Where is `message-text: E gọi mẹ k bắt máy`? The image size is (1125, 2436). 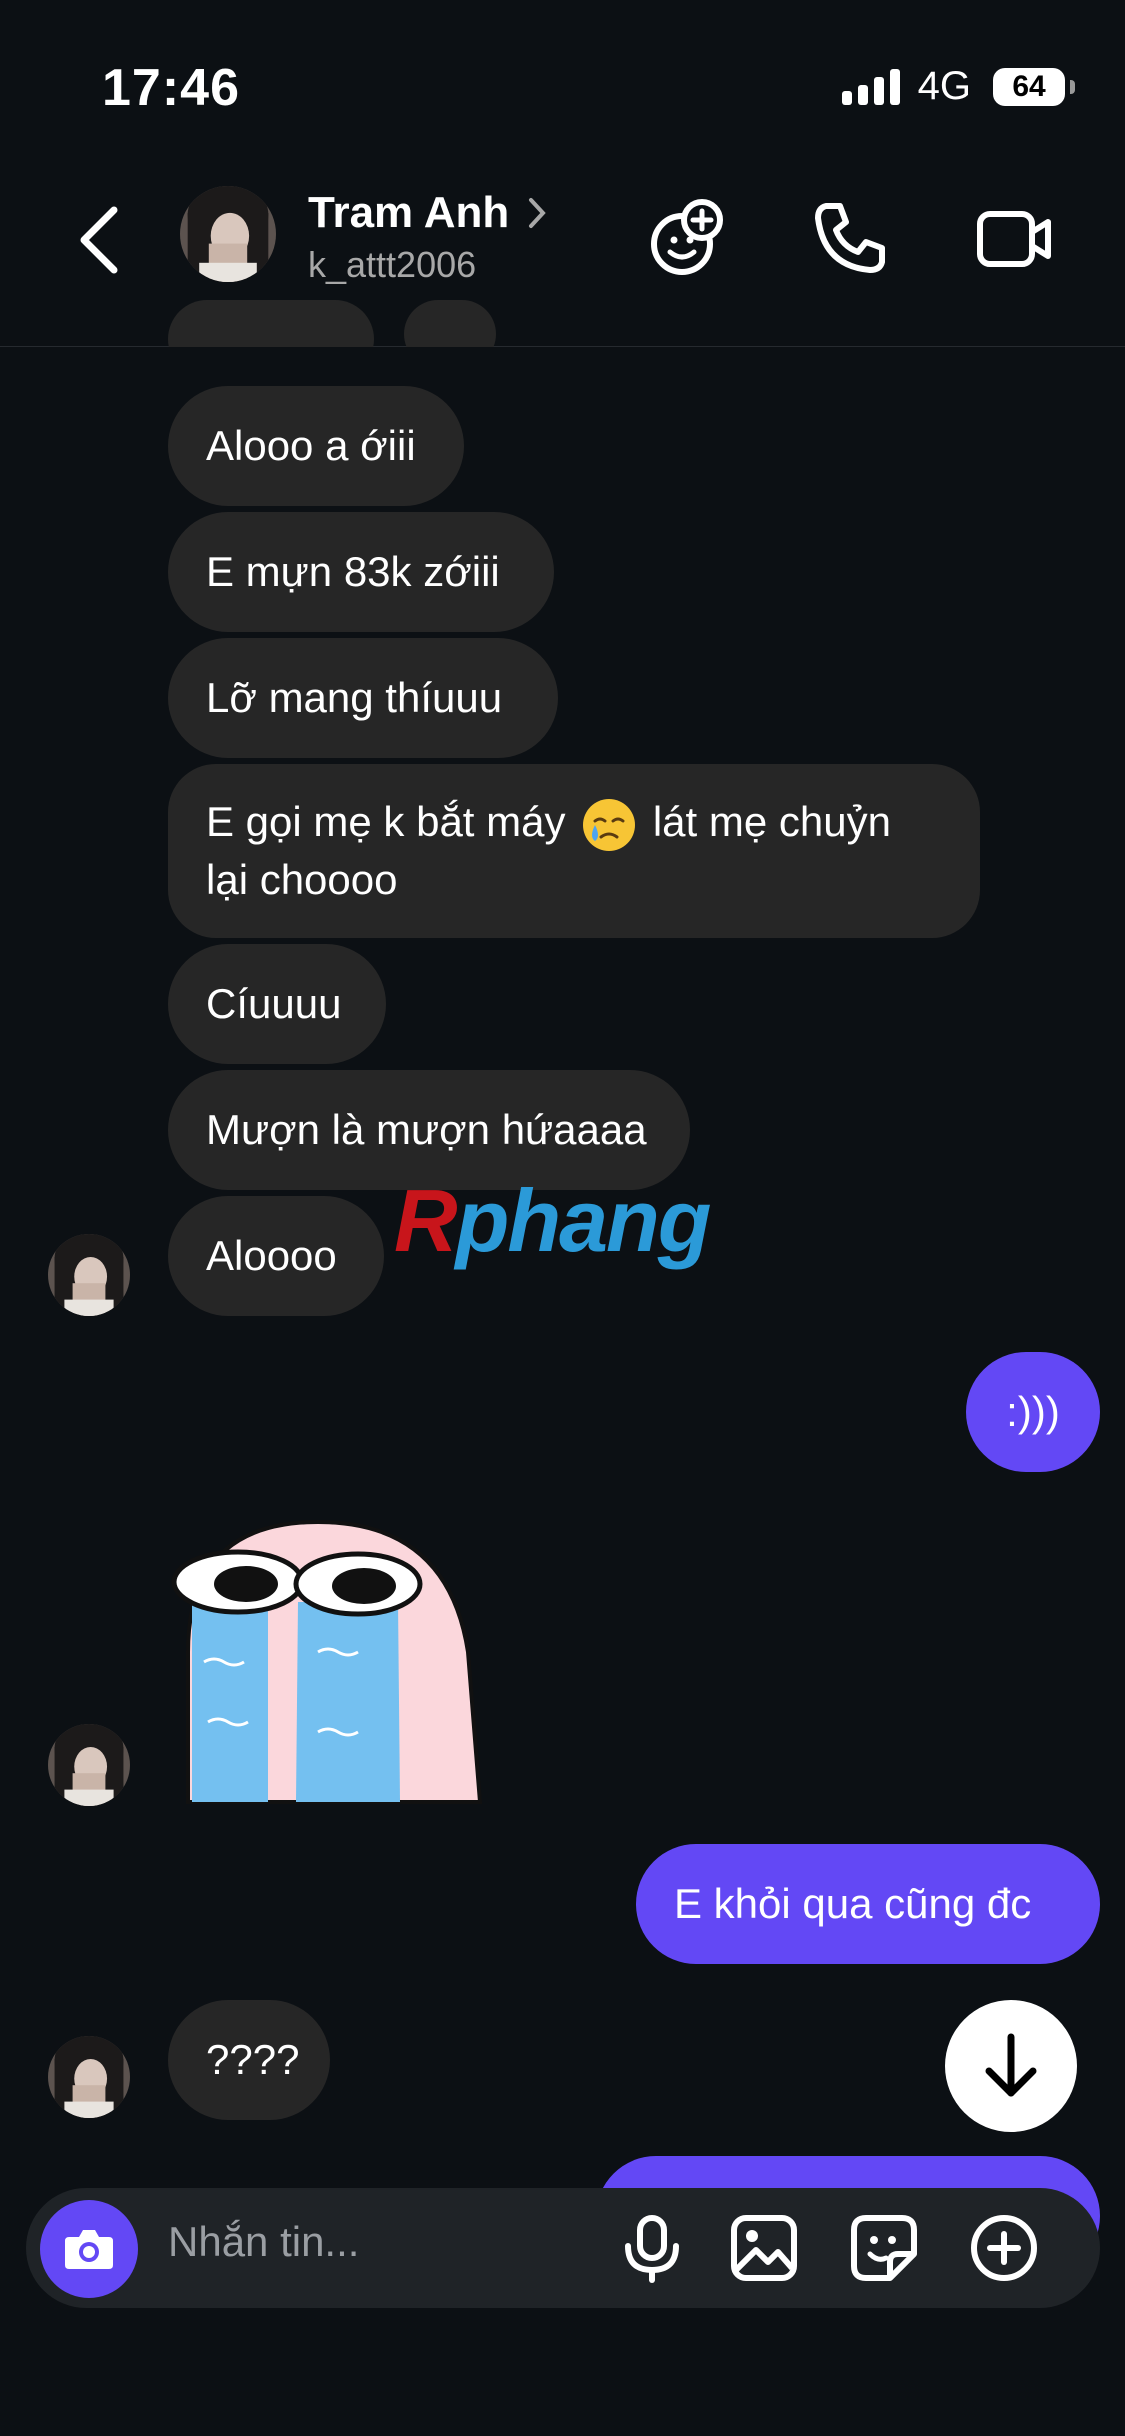 message-text: E gọi mẹ k bắt máy is located at coordinates (386, 821).